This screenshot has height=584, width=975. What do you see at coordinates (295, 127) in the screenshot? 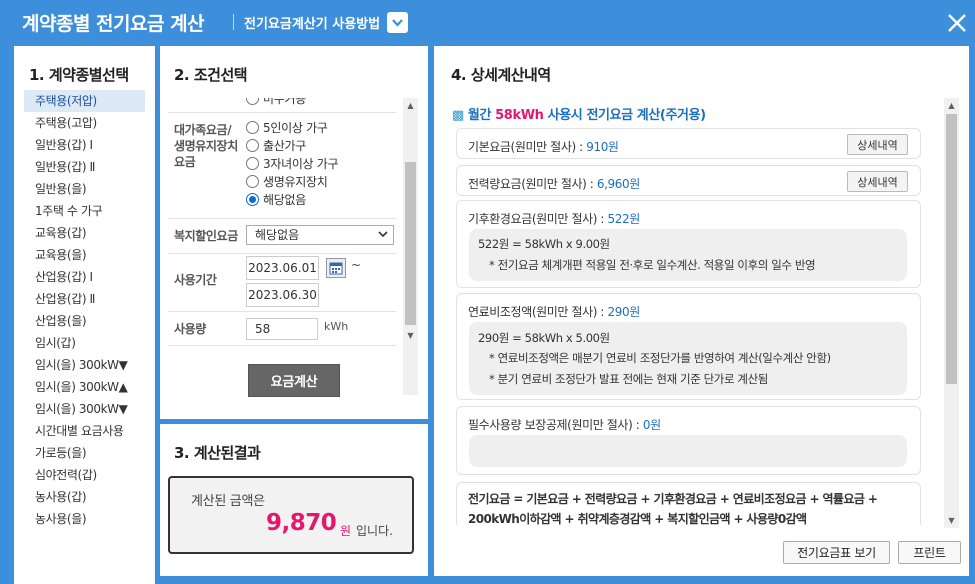
I see `discount-option-label: 5인이상 가구` at bounding box center [295, 127].